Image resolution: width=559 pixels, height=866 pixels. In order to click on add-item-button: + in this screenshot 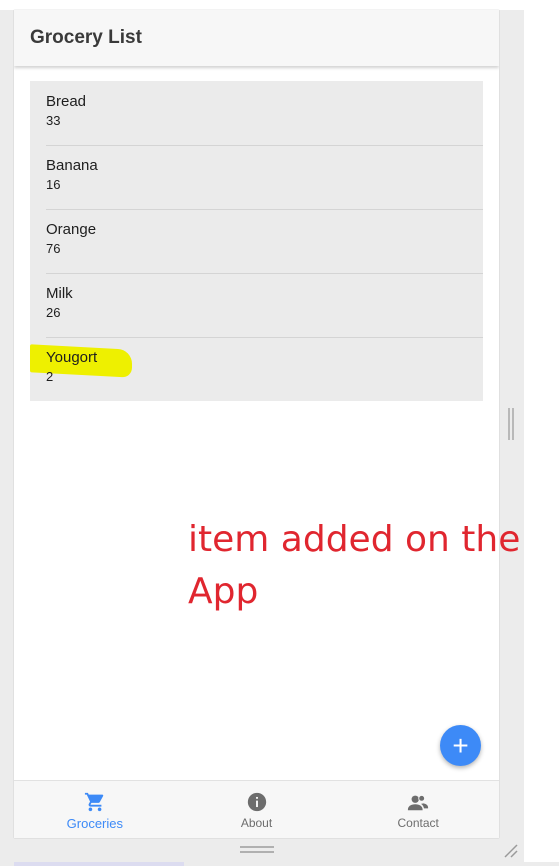, I will do `click(460, 745)`.